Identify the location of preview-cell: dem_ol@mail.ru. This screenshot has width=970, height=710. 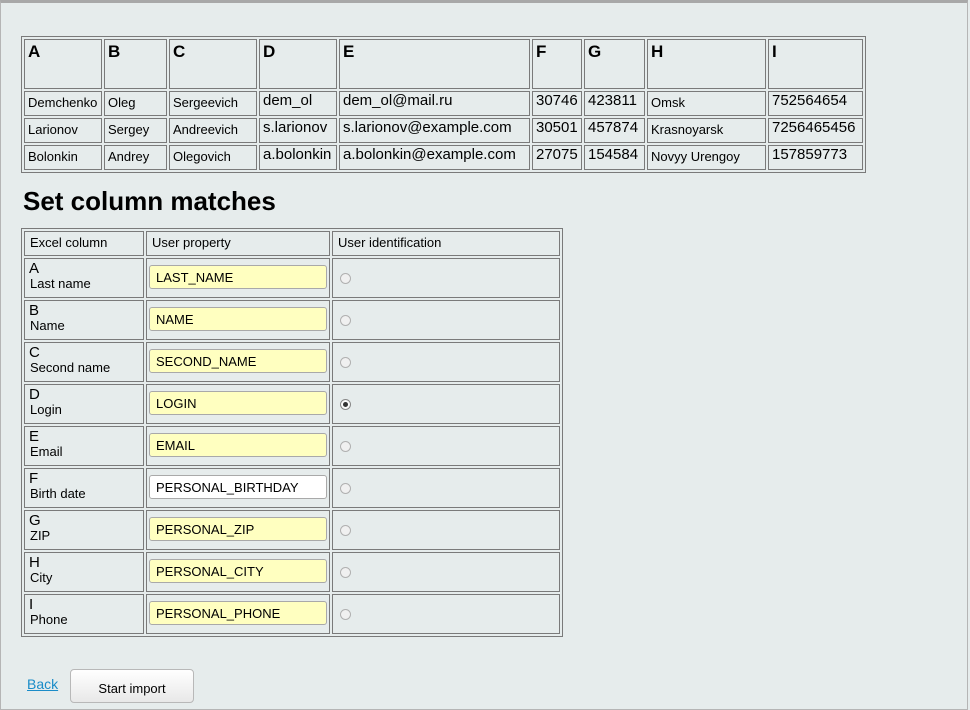
(434, 103).